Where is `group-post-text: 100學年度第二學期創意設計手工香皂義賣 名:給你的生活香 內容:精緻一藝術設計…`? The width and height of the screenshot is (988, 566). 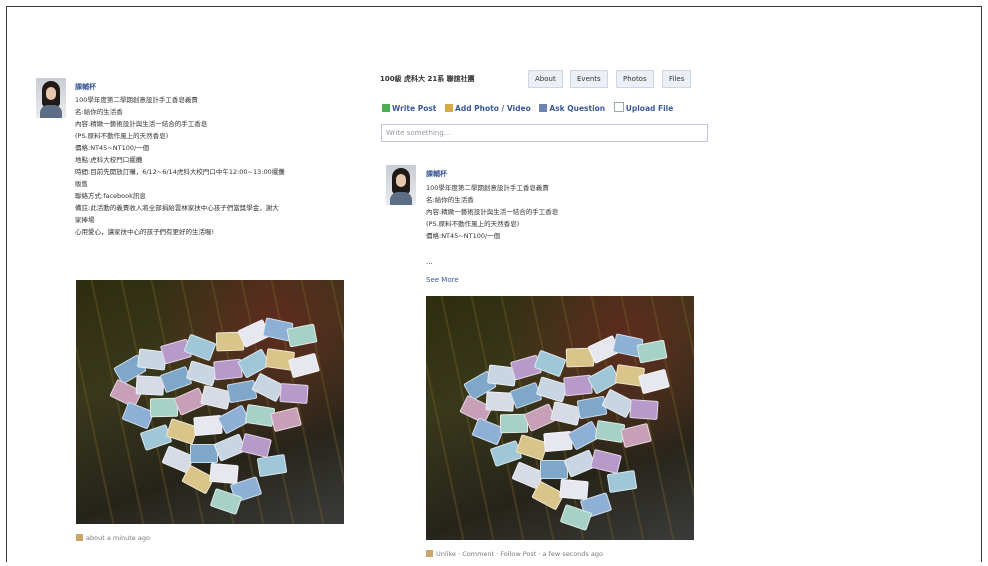
group-post-text: 100學年度第二學期創意設計手工香皂義賣 名:給你的生活香 內容:精緻一藝術設計… is located at coordinates (492, 212).